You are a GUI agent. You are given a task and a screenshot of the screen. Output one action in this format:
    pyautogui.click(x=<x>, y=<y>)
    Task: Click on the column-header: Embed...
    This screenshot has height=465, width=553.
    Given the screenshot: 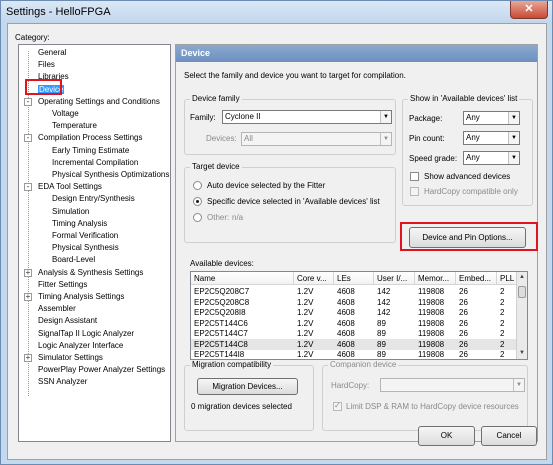 What is the action you would take?
    pyautogui.click(x=476, y=278)
    